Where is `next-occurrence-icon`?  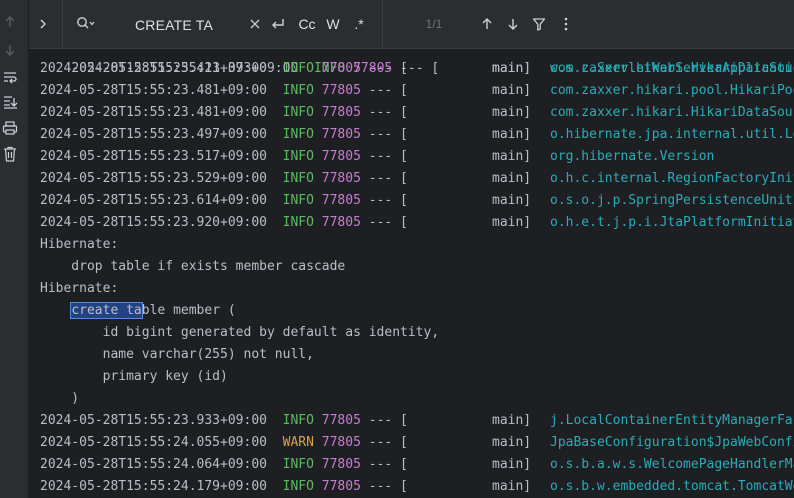 next-occurrence-icon is located at coordinates (513, 24).